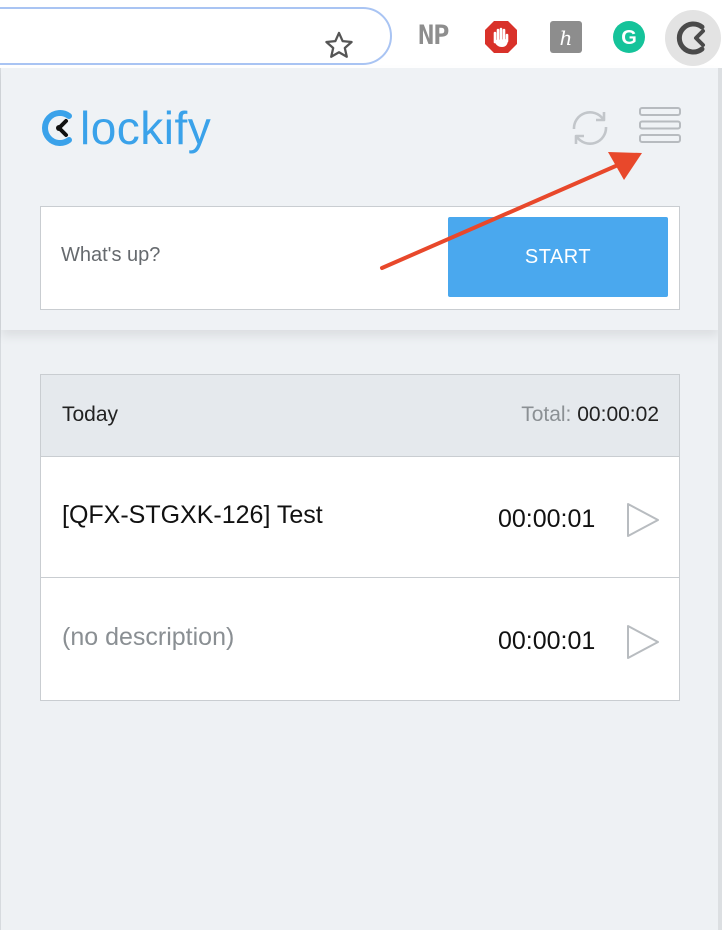 This screenshot has width=722, height=930. I want to click on popup-scroll-edge, so click(720, 499).